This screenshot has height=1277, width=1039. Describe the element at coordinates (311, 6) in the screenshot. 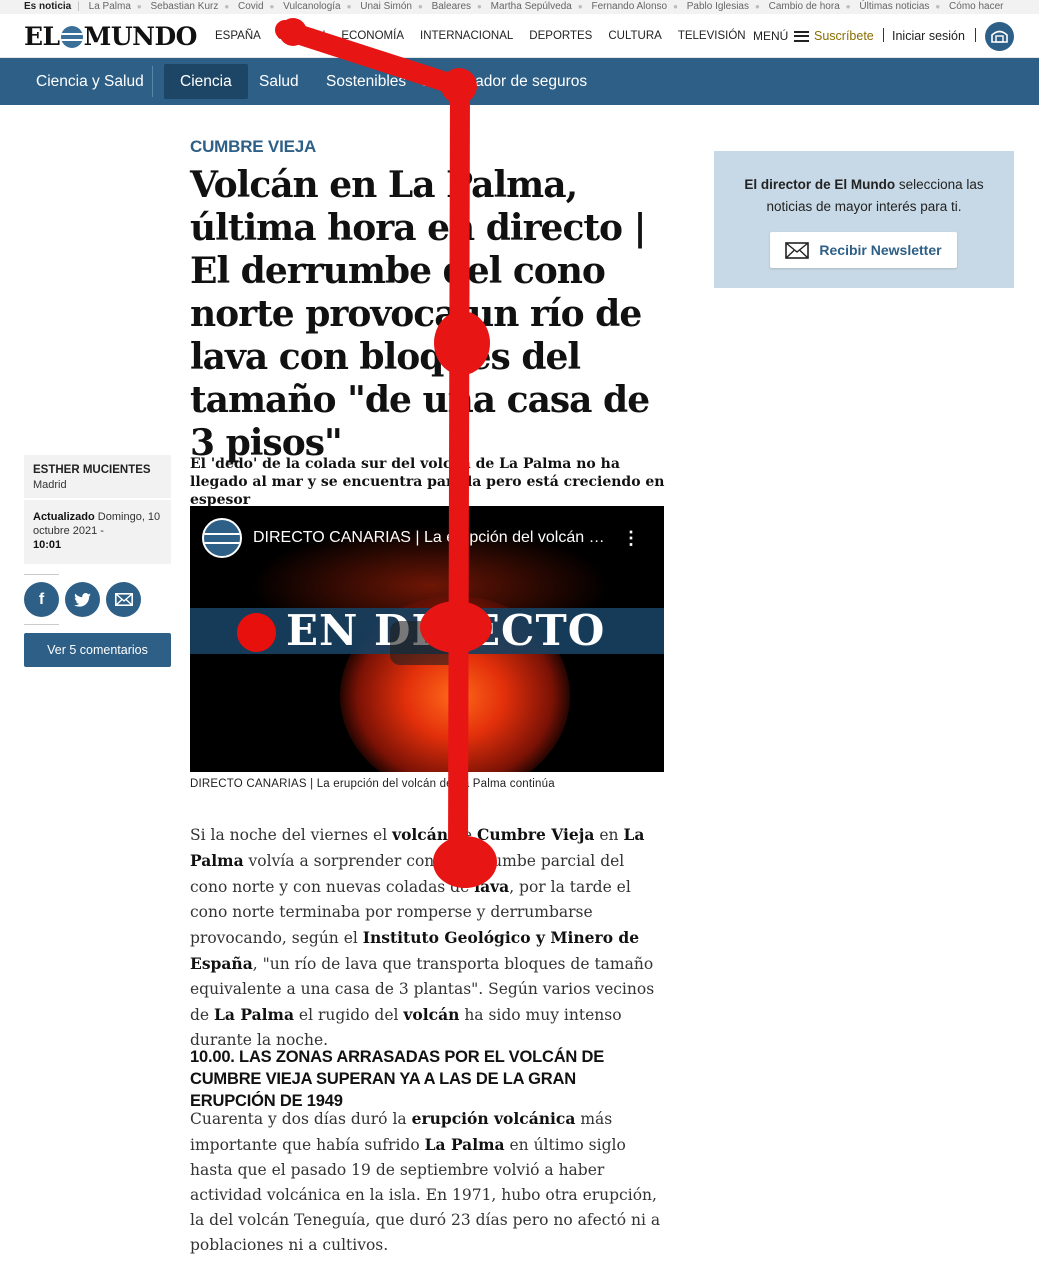

I see `ticker-item: Vulcanología` at that location.